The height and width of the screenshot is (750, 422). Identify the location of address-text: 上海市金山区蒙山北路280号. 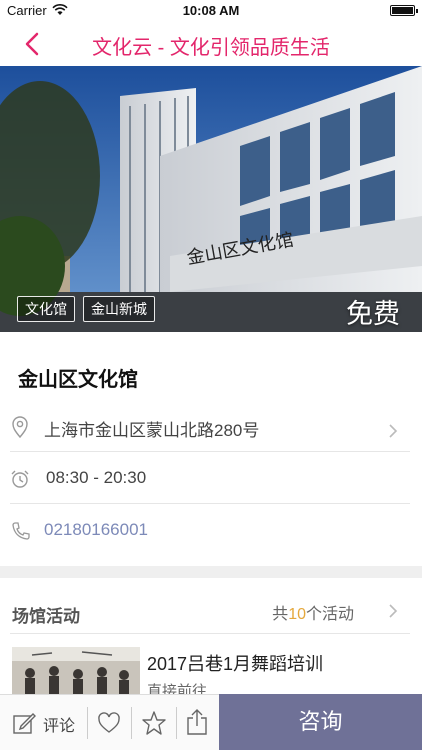
(152, 430).